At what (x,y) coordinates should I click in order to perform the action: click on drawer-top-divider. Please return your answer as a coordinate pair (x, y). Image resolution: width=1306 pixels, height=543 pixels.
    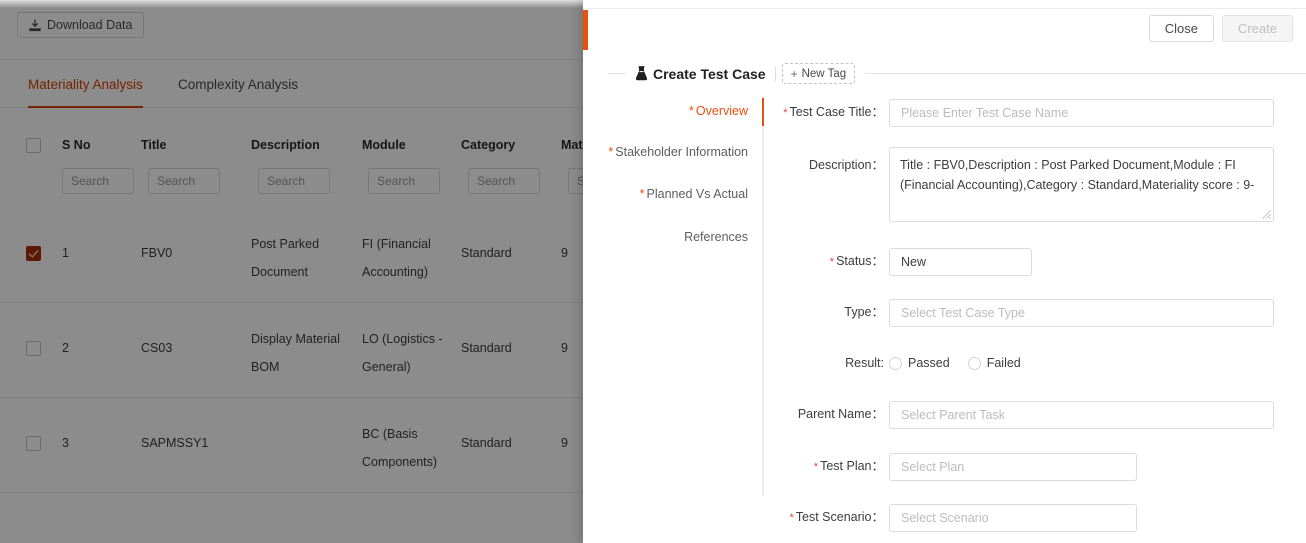
    Looking at the image, I should click on (944, 8).